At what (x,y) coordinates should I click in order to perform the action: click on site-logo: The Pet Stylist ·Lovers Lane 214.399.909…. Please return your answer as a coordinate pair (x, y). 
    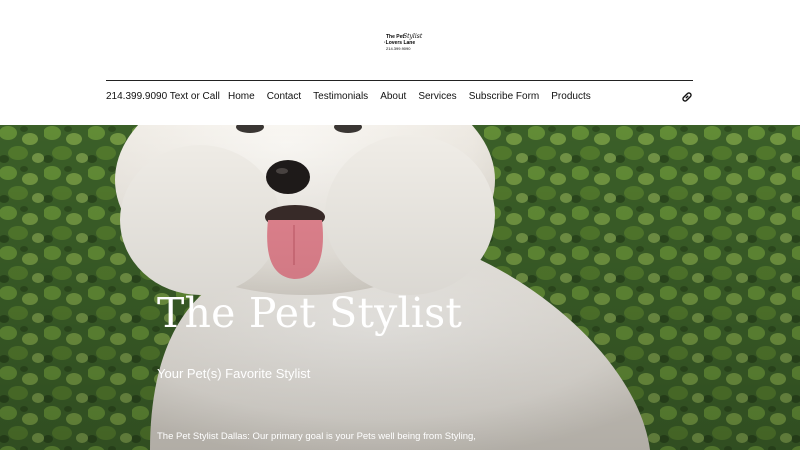
    Looking at the image, I should click on (403, 43).